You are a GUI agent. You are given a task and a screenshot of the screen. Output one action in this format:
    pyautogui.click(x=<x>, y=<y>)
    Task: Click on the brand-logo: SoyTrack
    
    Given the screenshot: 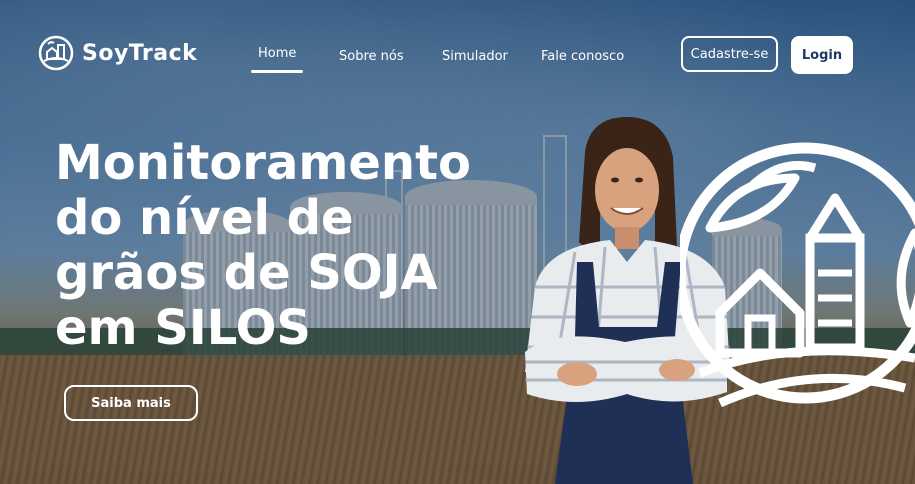 What is the action you would take?
    pyautogui.click(x=117, y=53)
    